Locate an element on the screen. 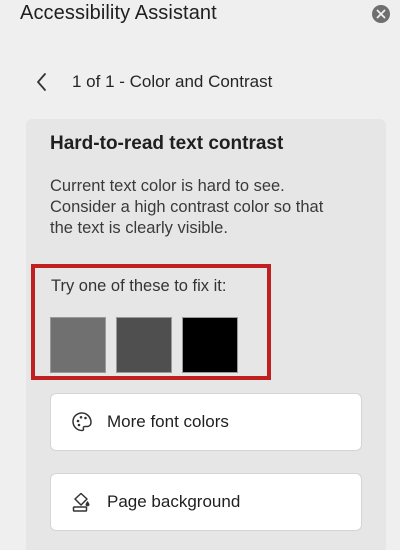  close-circle-icon is located at coordinates (381, 14).